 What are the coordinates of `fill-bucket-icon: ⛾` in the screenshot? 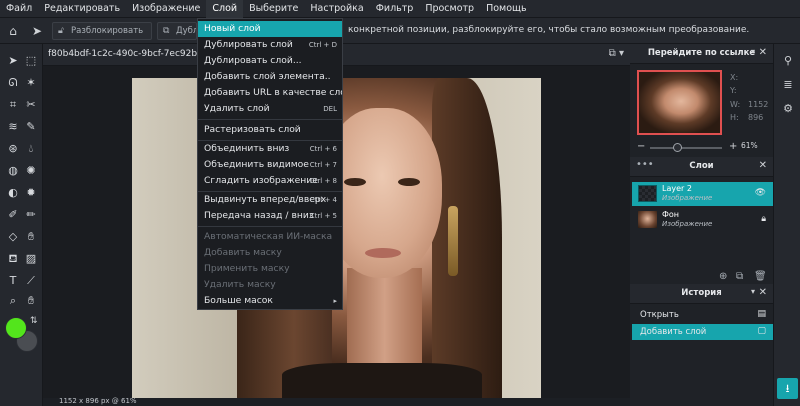 It's located at (13, 259).